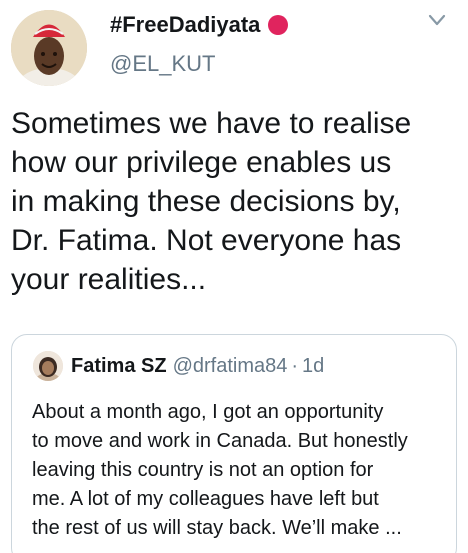 The height and width of the screenshot is (553, 468). What do you see at coordinates (313, 365) in the screenshot?
I see `quoted-timestamp: 1d` at bounding box center [313, 365].